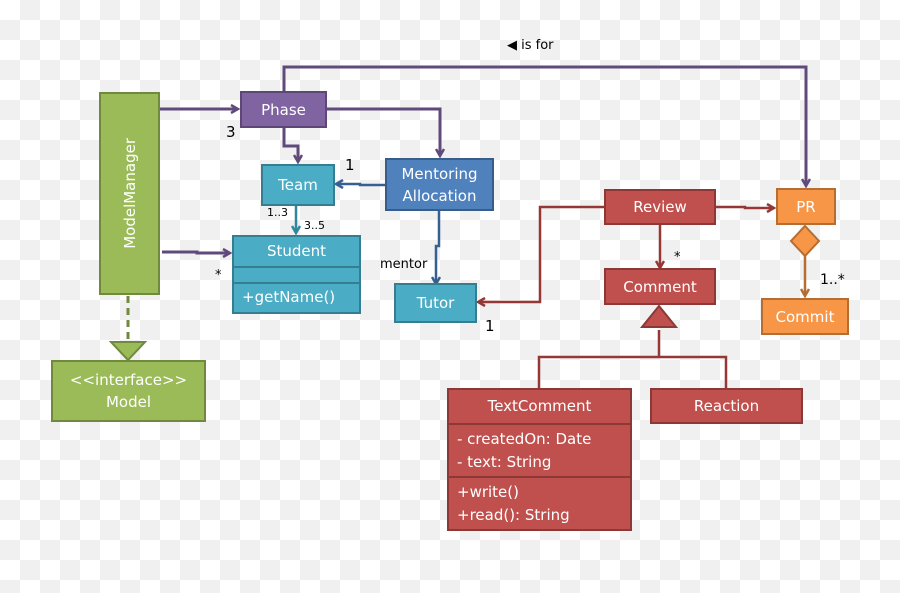 Image resolution: width=900 pixels, height=593 pixels. Describe the element at coordinates (361, 184) in the screenshot. I see `link-mentoring-team` at that location.